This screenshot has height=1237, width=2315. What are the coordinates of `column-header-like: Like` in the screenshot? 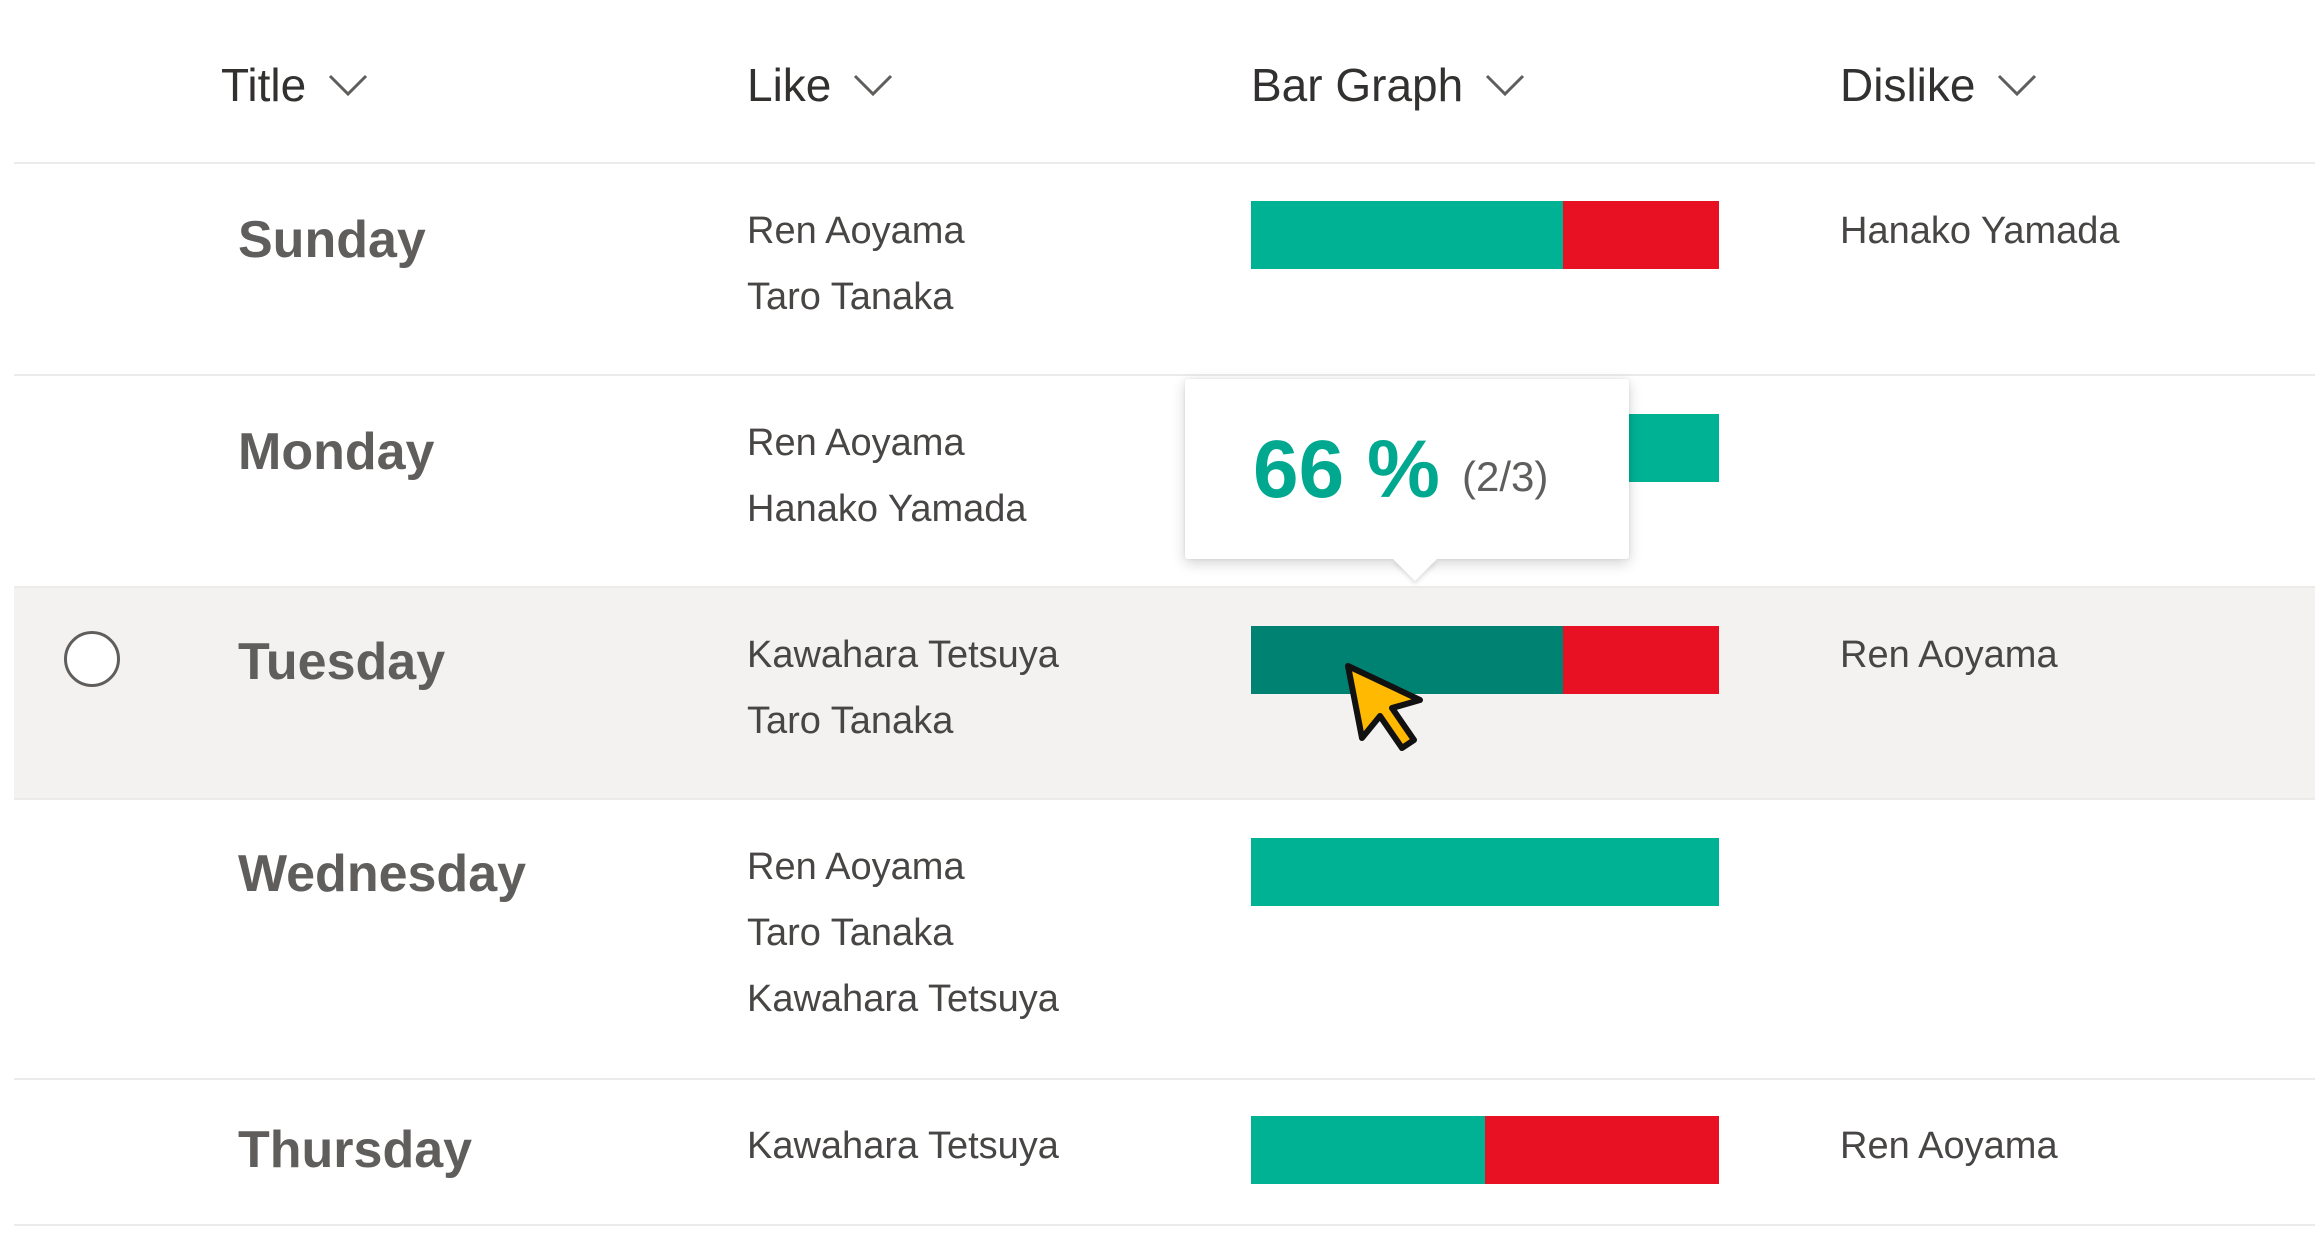 It's located at (820, 85).